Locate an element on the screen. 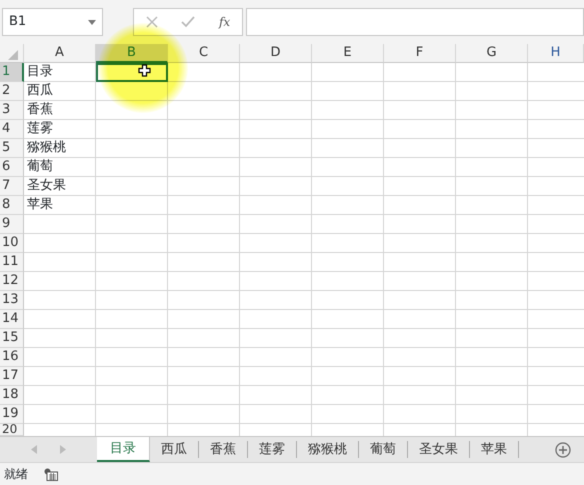  sheet-tab: 猕猴桃 is located at coordinates (328, 449).